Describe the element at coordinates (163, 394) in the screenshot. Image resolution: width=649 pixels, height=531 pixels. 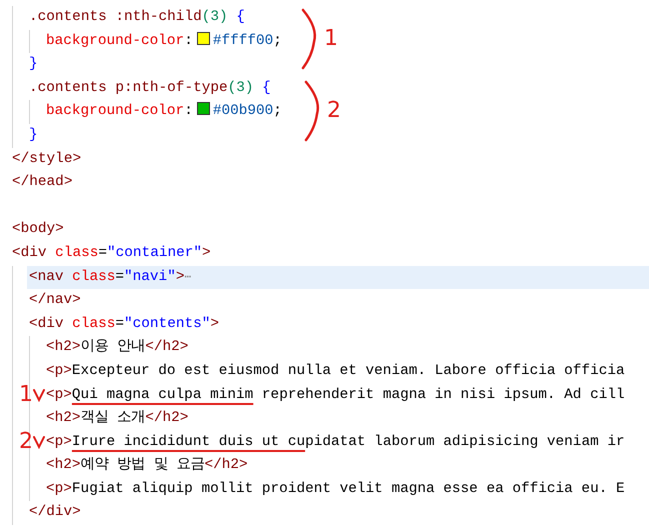
I see `code-text: Qui magna culpa minim` at that location.